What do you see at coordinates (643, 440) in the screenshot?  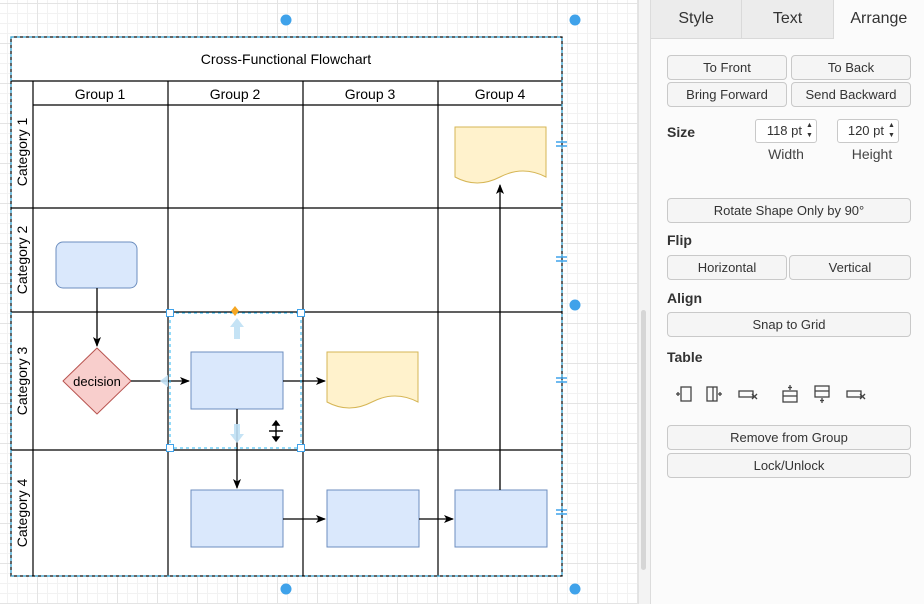 I see `vertical-scrollbar-thumb` at bounding box center [643, 440].